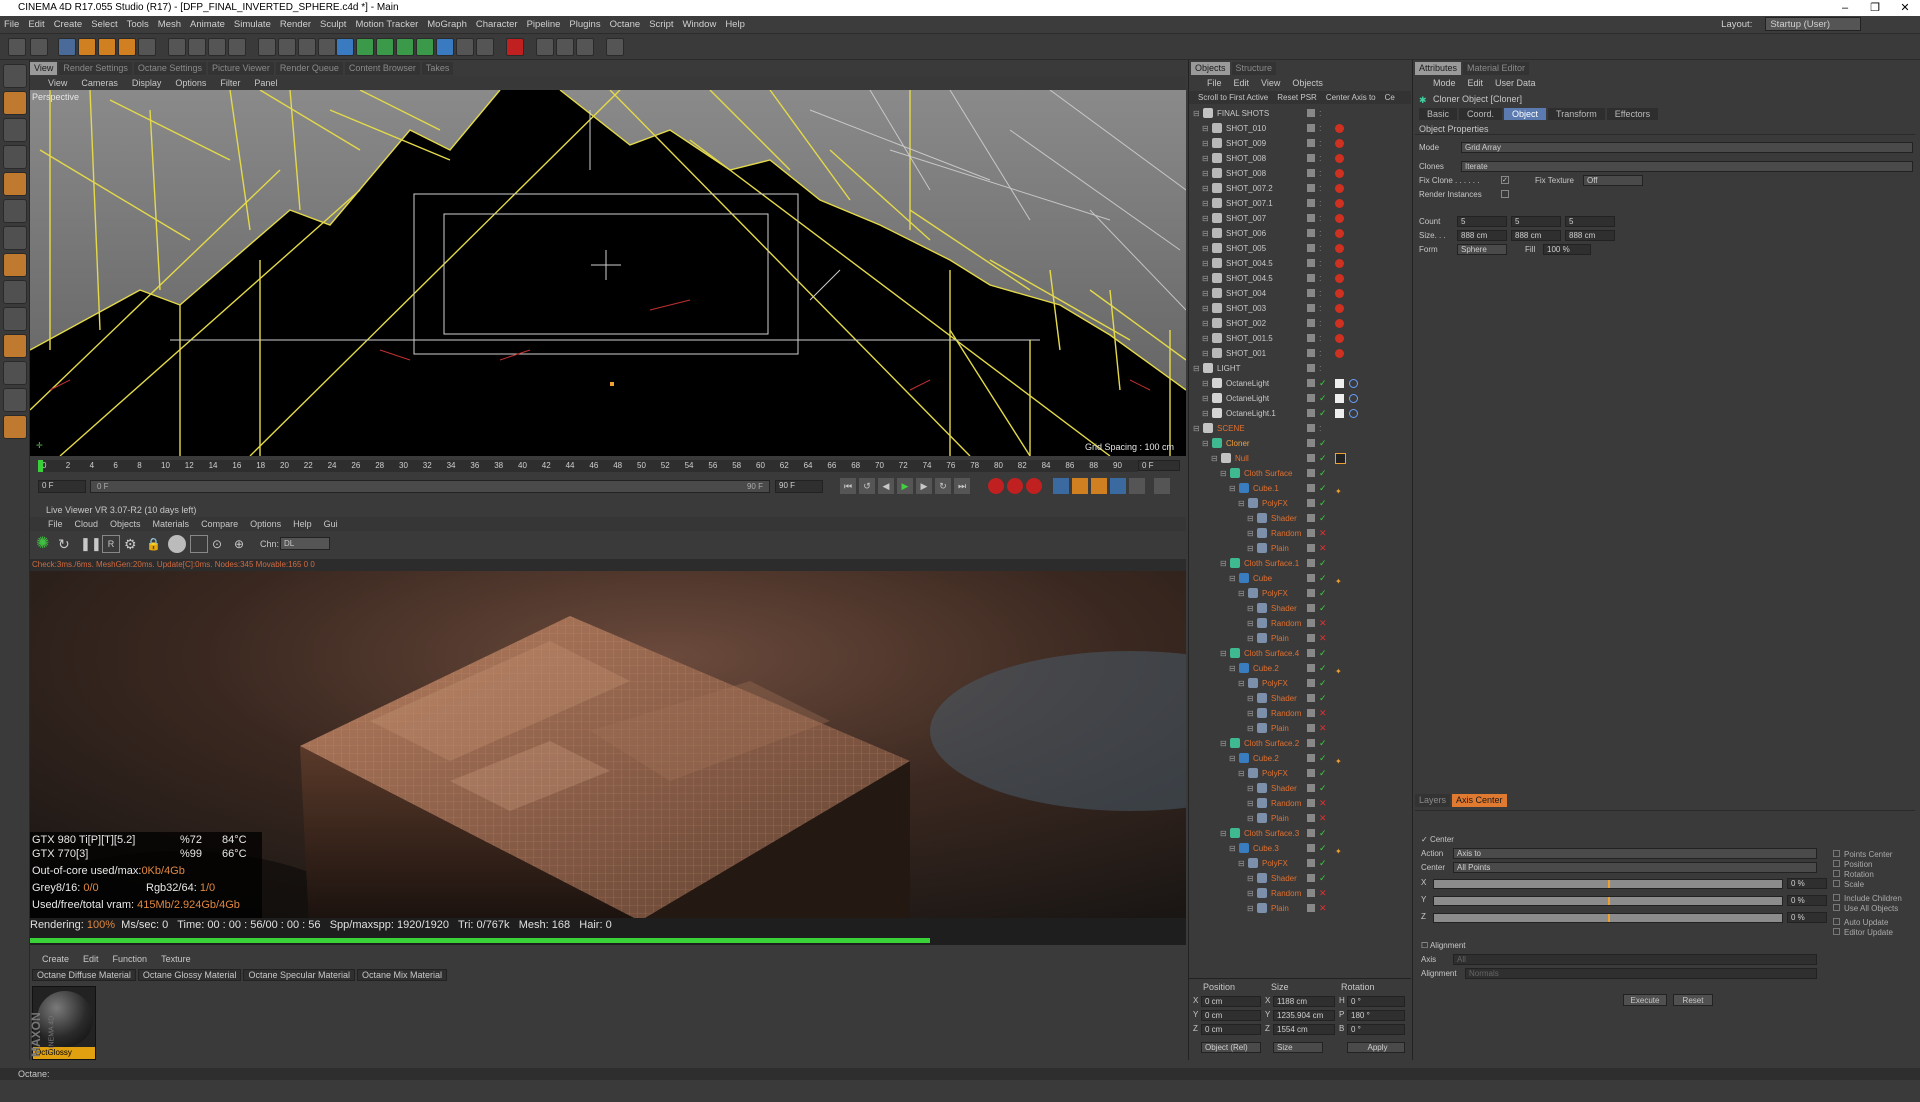 This screenshot has width=1920, height=1102. I want to click on center-check: ✓ Center, so click(1437, 839).